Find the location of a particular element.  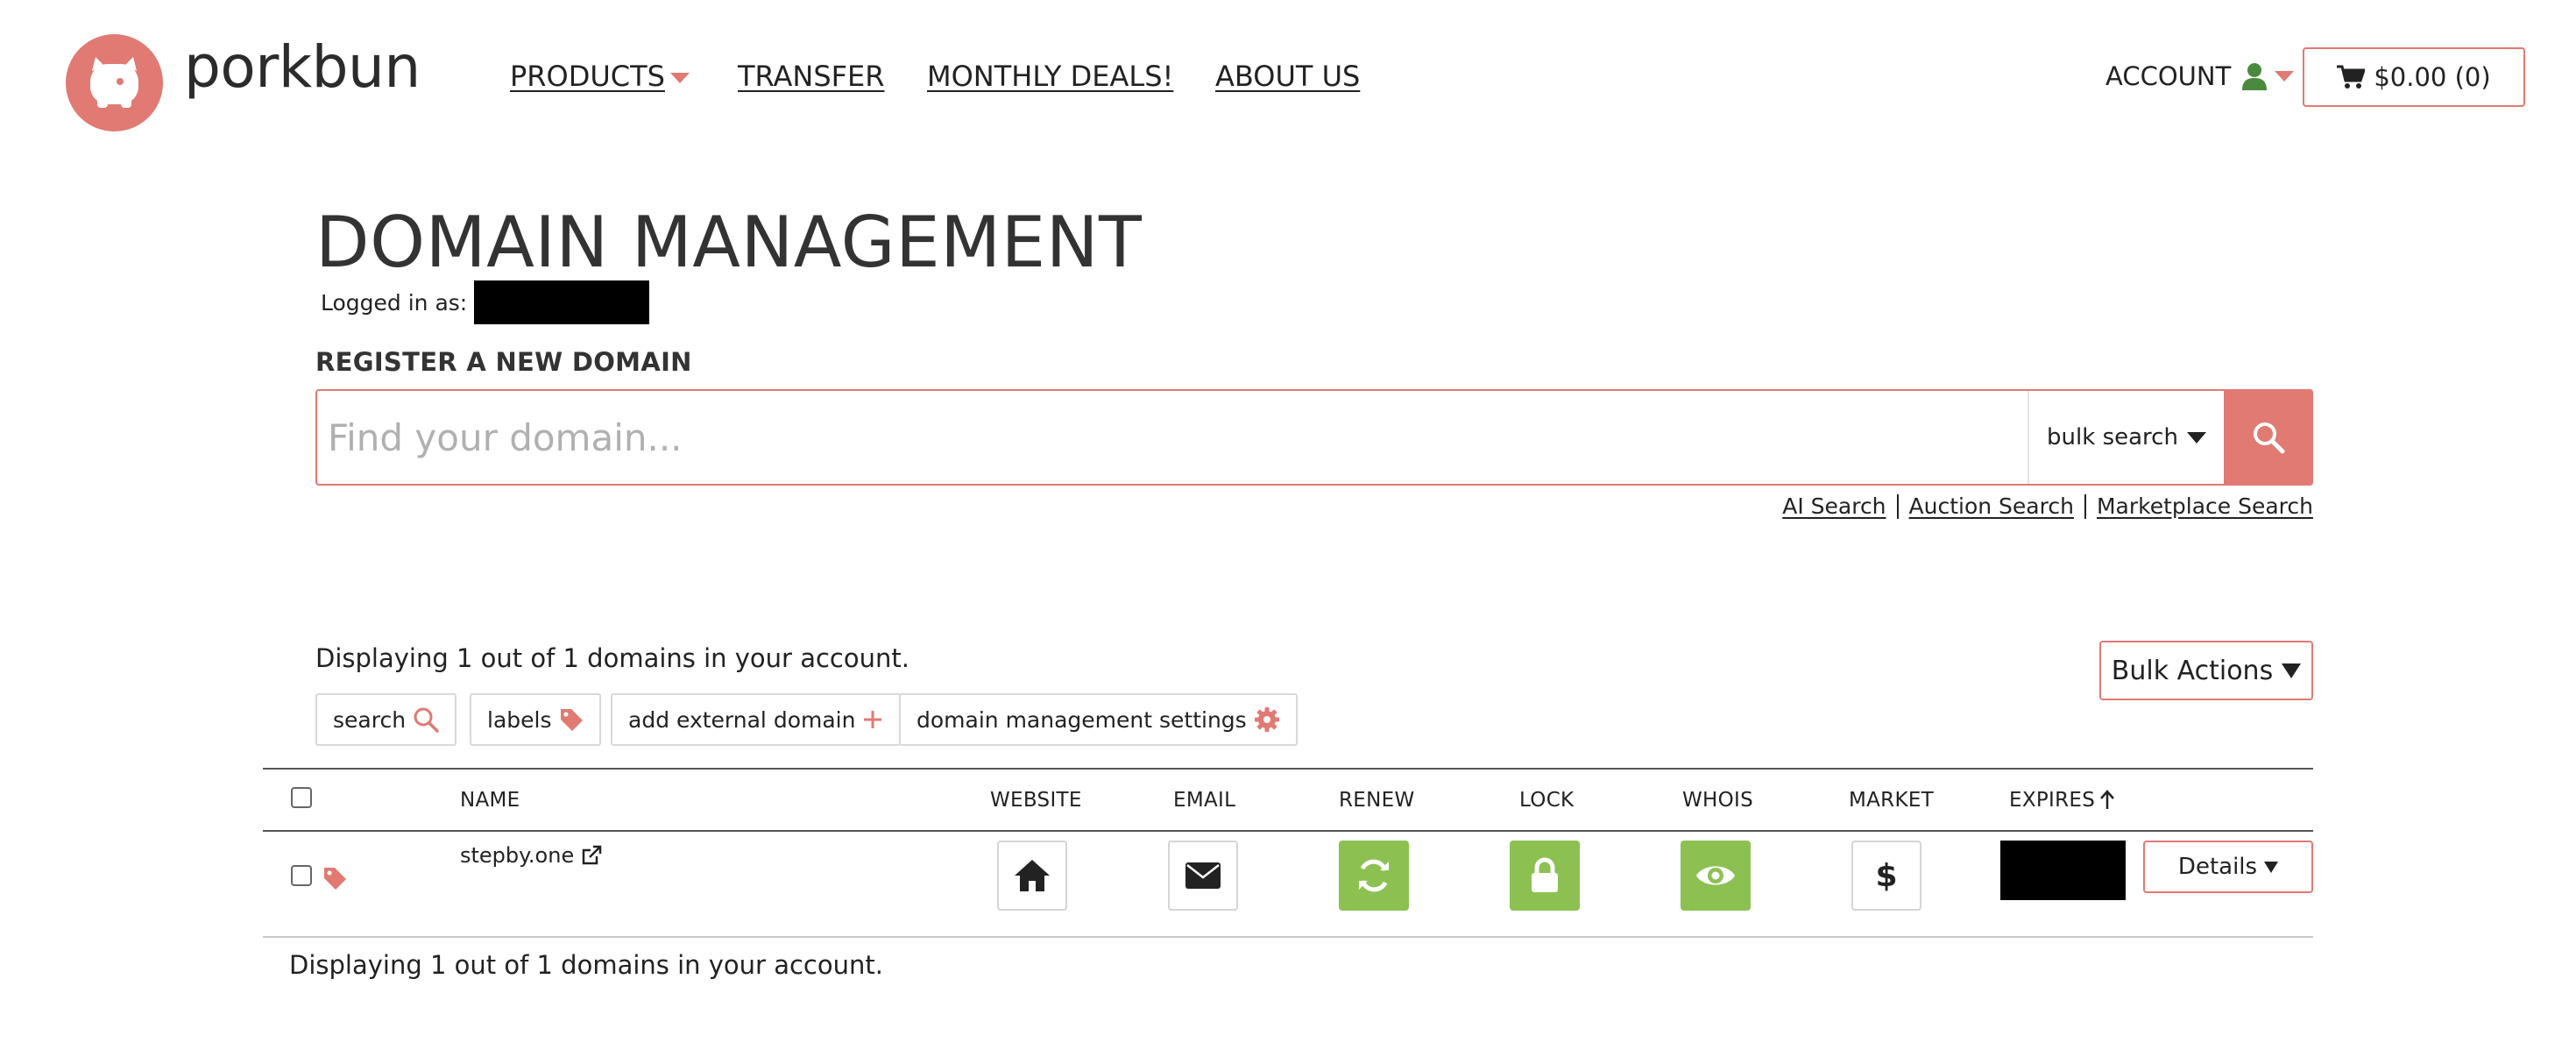

pig-icon is located at coordinates (114, 82).